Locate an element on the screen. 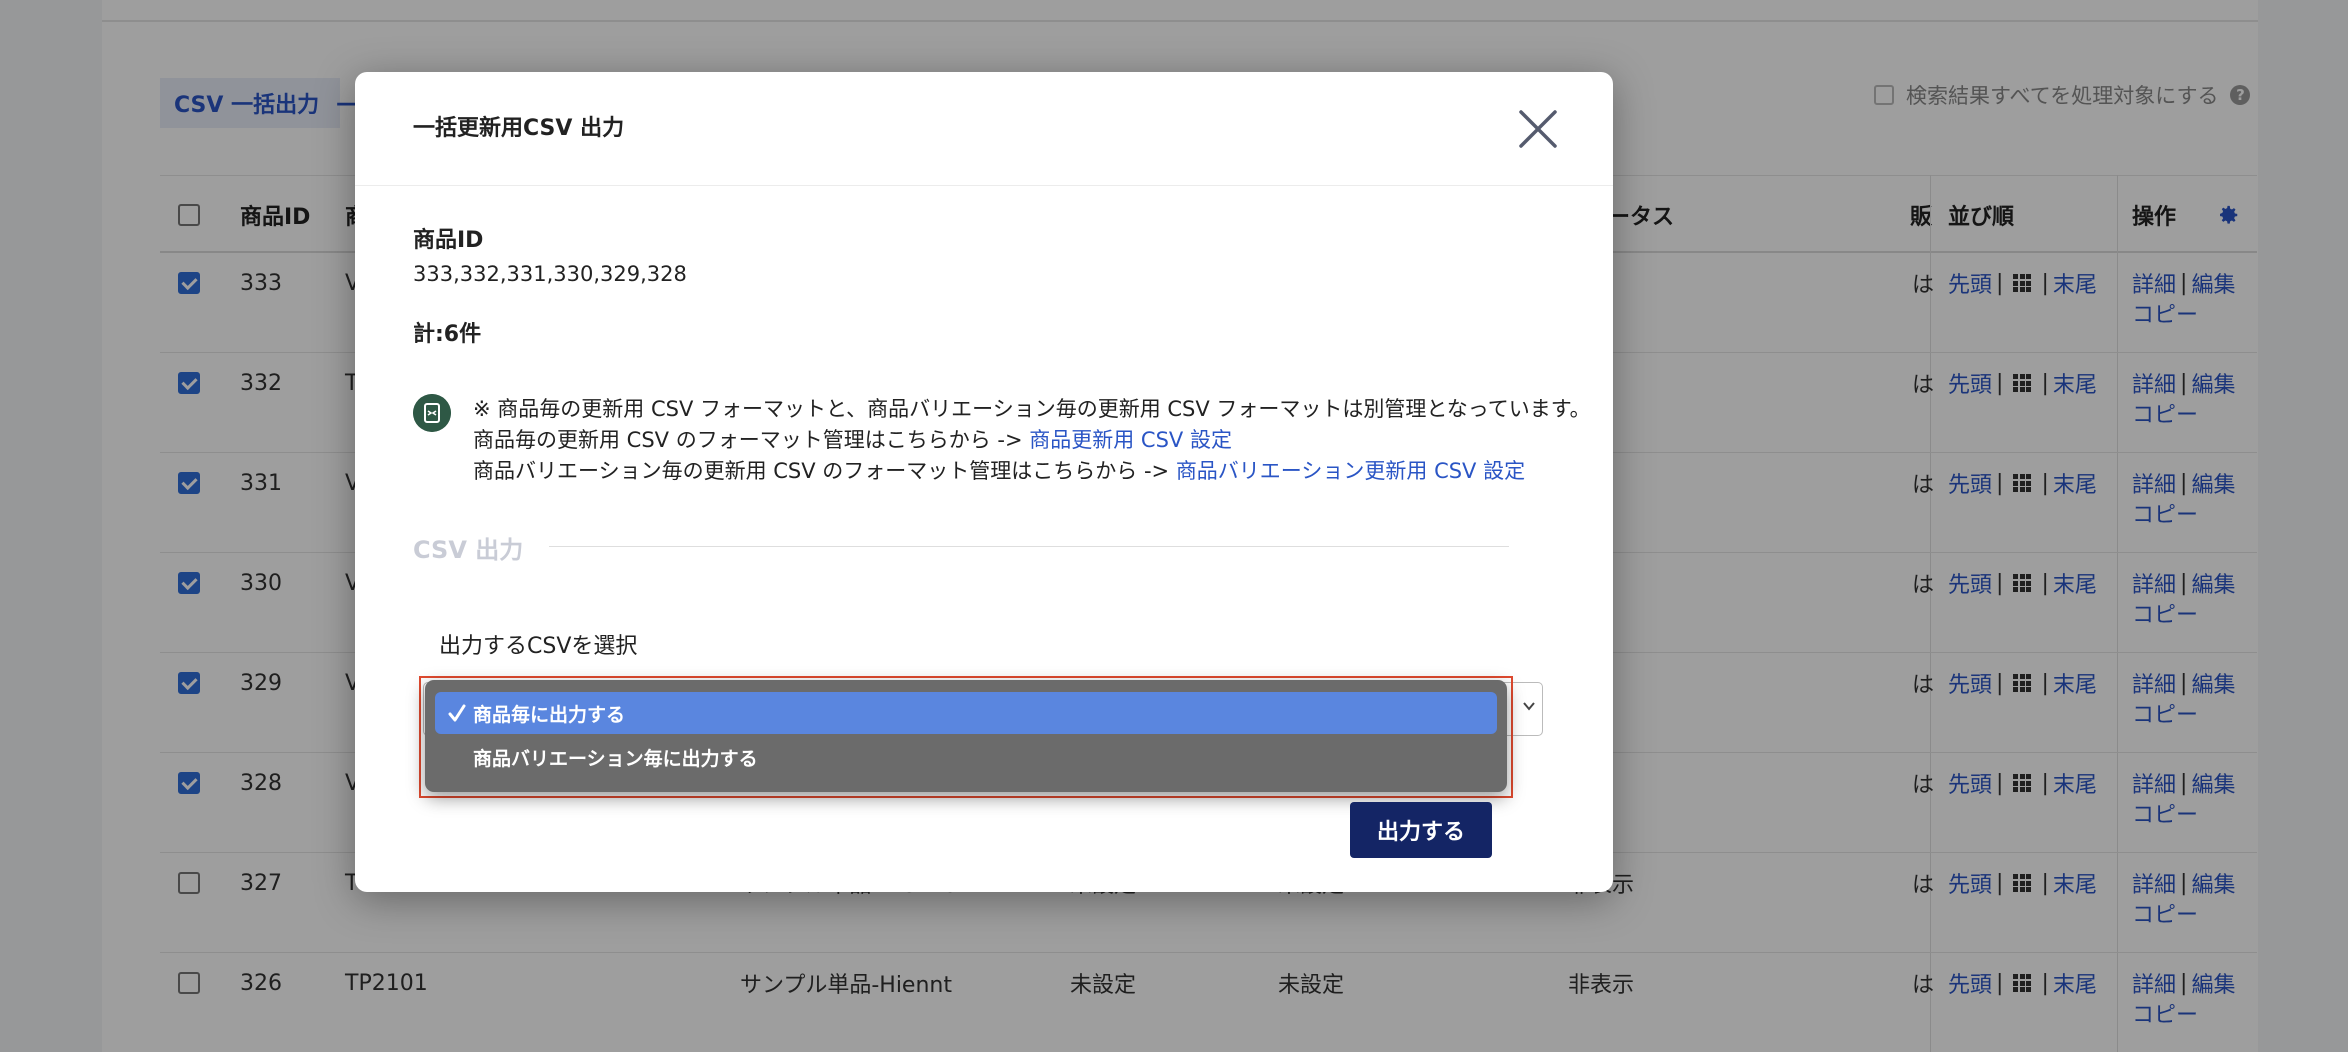 The width and height of the screenshot is (2348, 1052). variation-csv-settings-link: 商品バリエーション更新用 CSV 設定 is located at coordinates (1350, 471).